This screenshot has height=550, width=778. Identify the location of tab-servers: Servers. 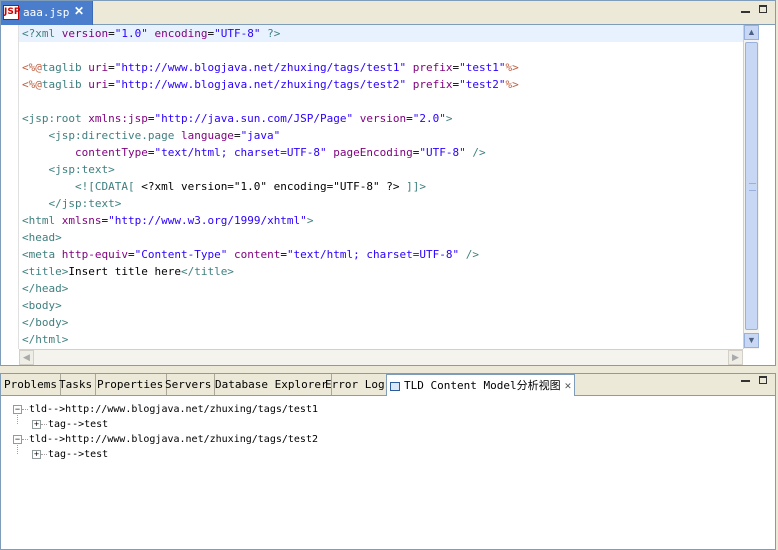
(189, 384).